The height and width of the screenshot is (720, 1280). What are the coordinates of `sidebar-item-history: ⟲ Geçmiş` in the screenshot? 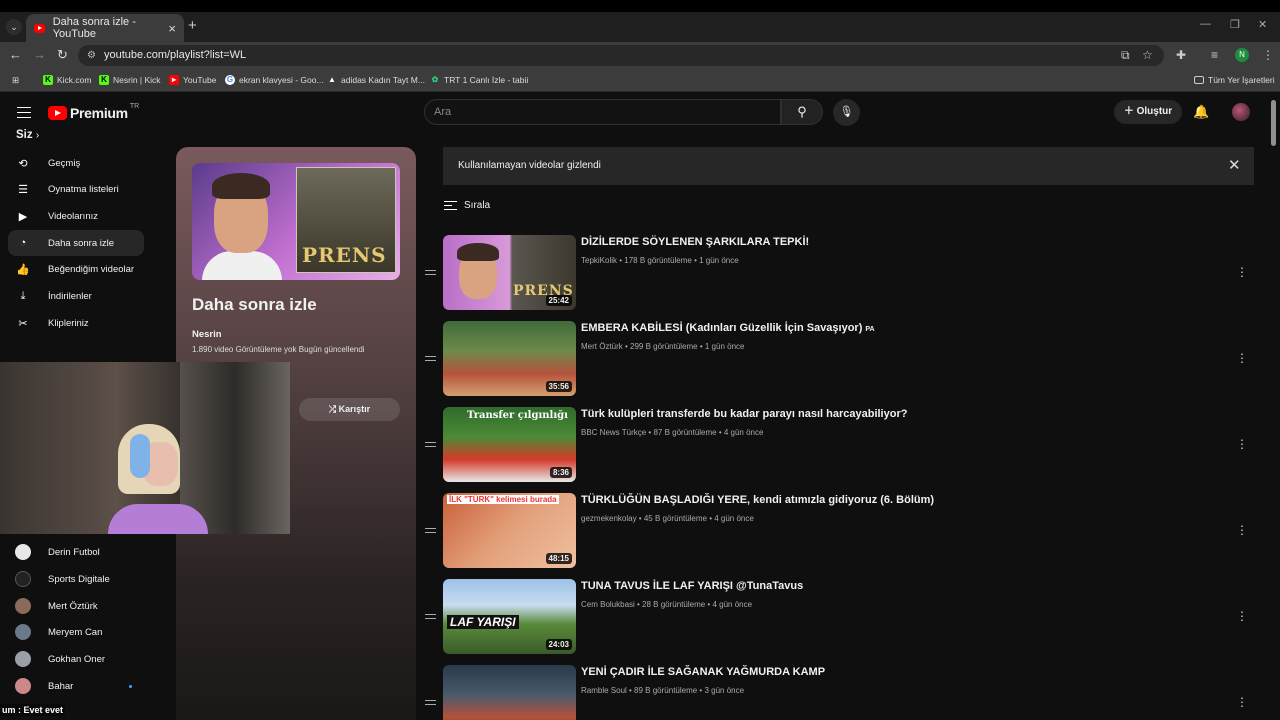 It's located at (76, 163).